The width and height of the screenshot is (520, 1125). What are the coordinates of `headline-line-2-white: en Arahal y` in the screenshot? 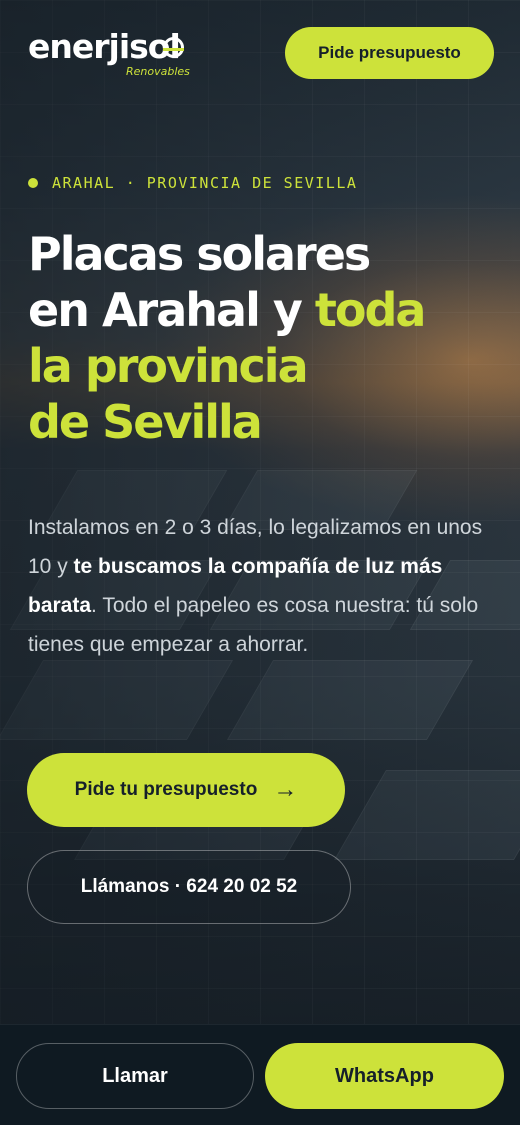 It's located at (171, 310).